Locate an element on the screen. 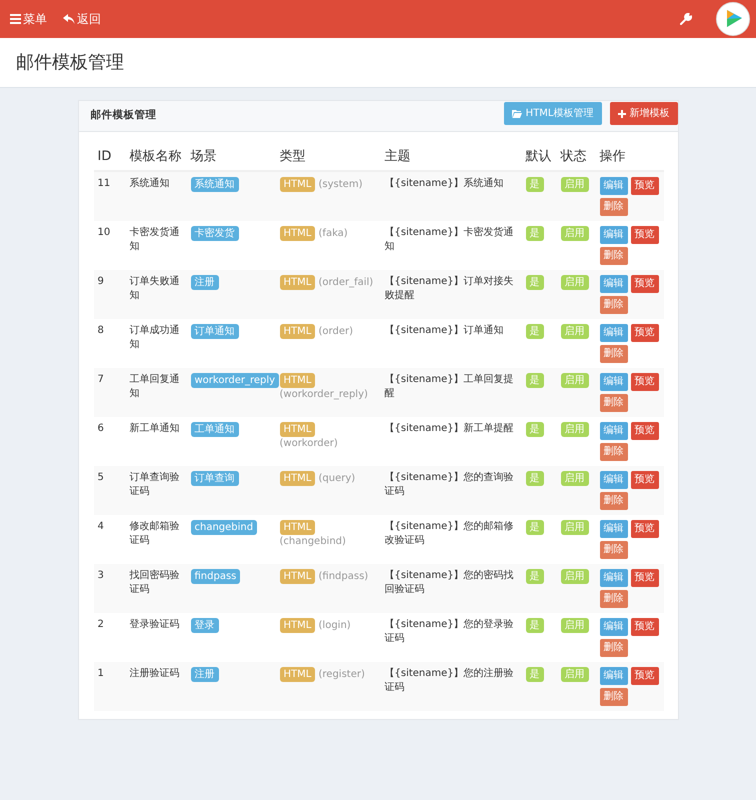  subject-cell: 【{sitename}】卡密发货通知 is located at coordinates (449, 239).